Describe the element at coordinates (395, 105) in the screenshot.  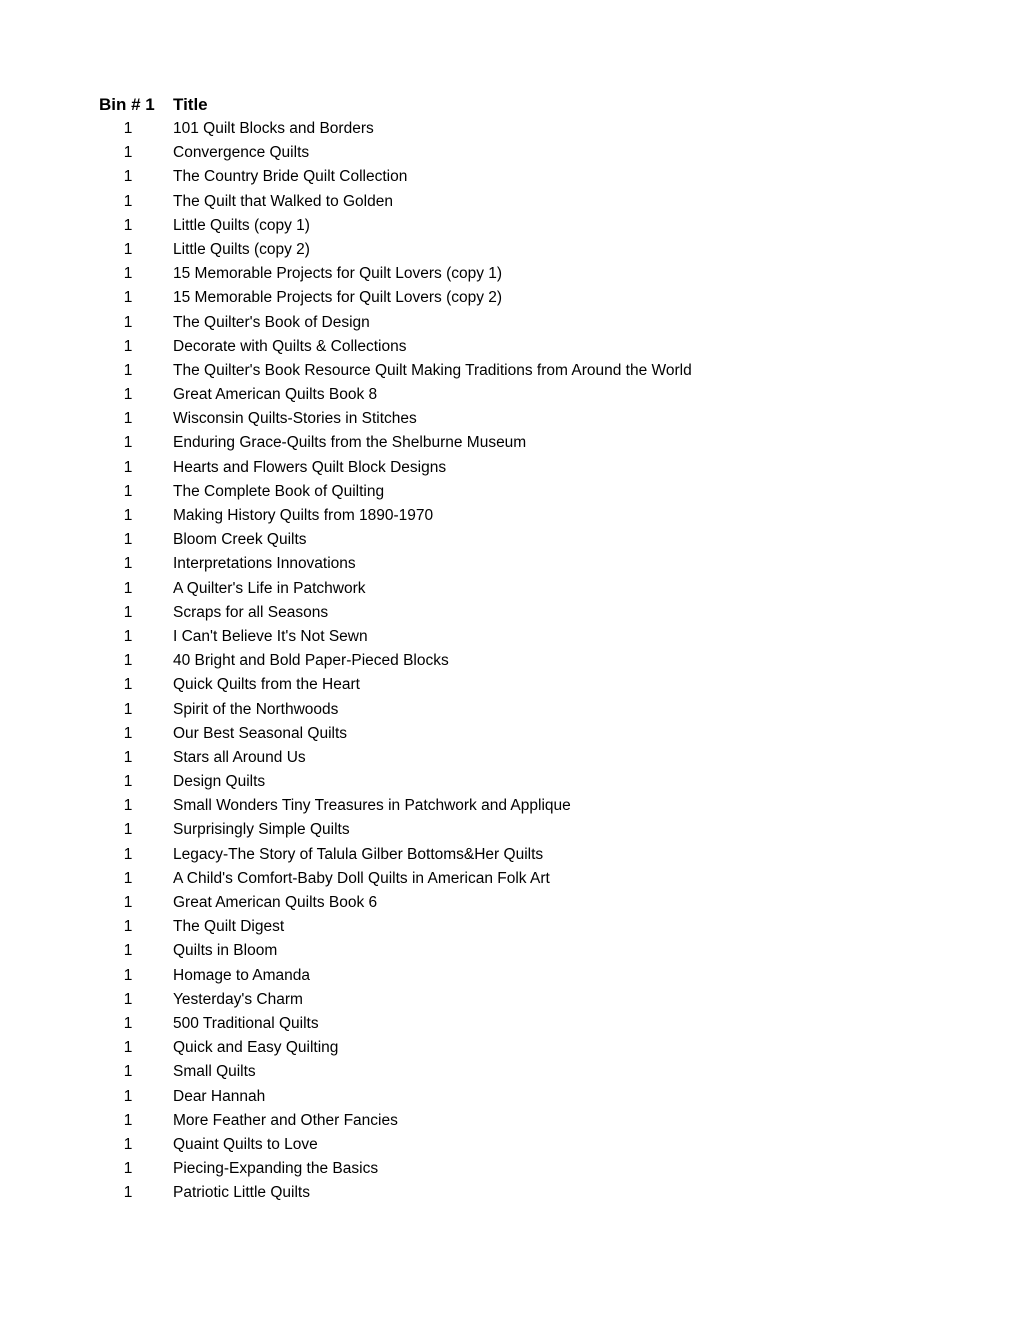
I see `header-row: Bin # 1 Title` at that location.